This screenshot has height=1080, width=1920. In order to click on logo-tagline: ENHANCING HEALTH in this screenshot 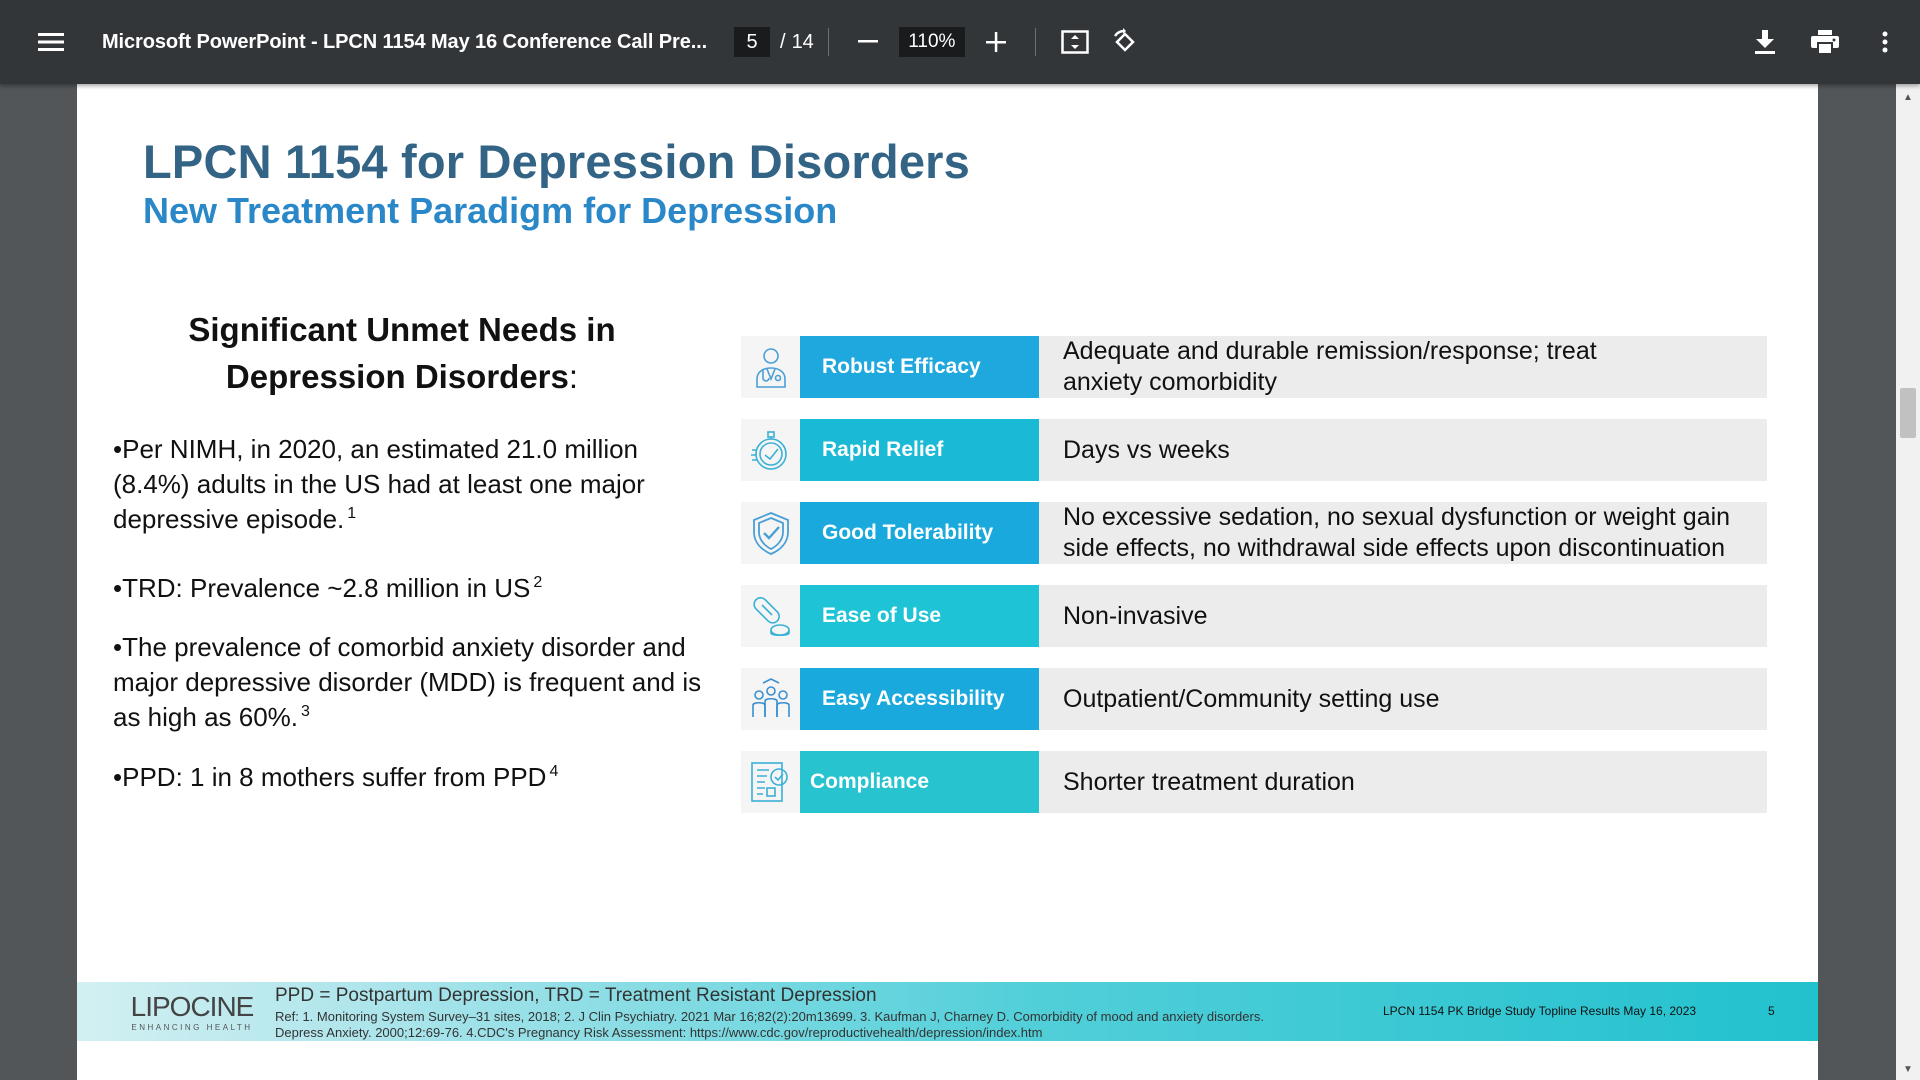, I will do `click(192, 1027)`.